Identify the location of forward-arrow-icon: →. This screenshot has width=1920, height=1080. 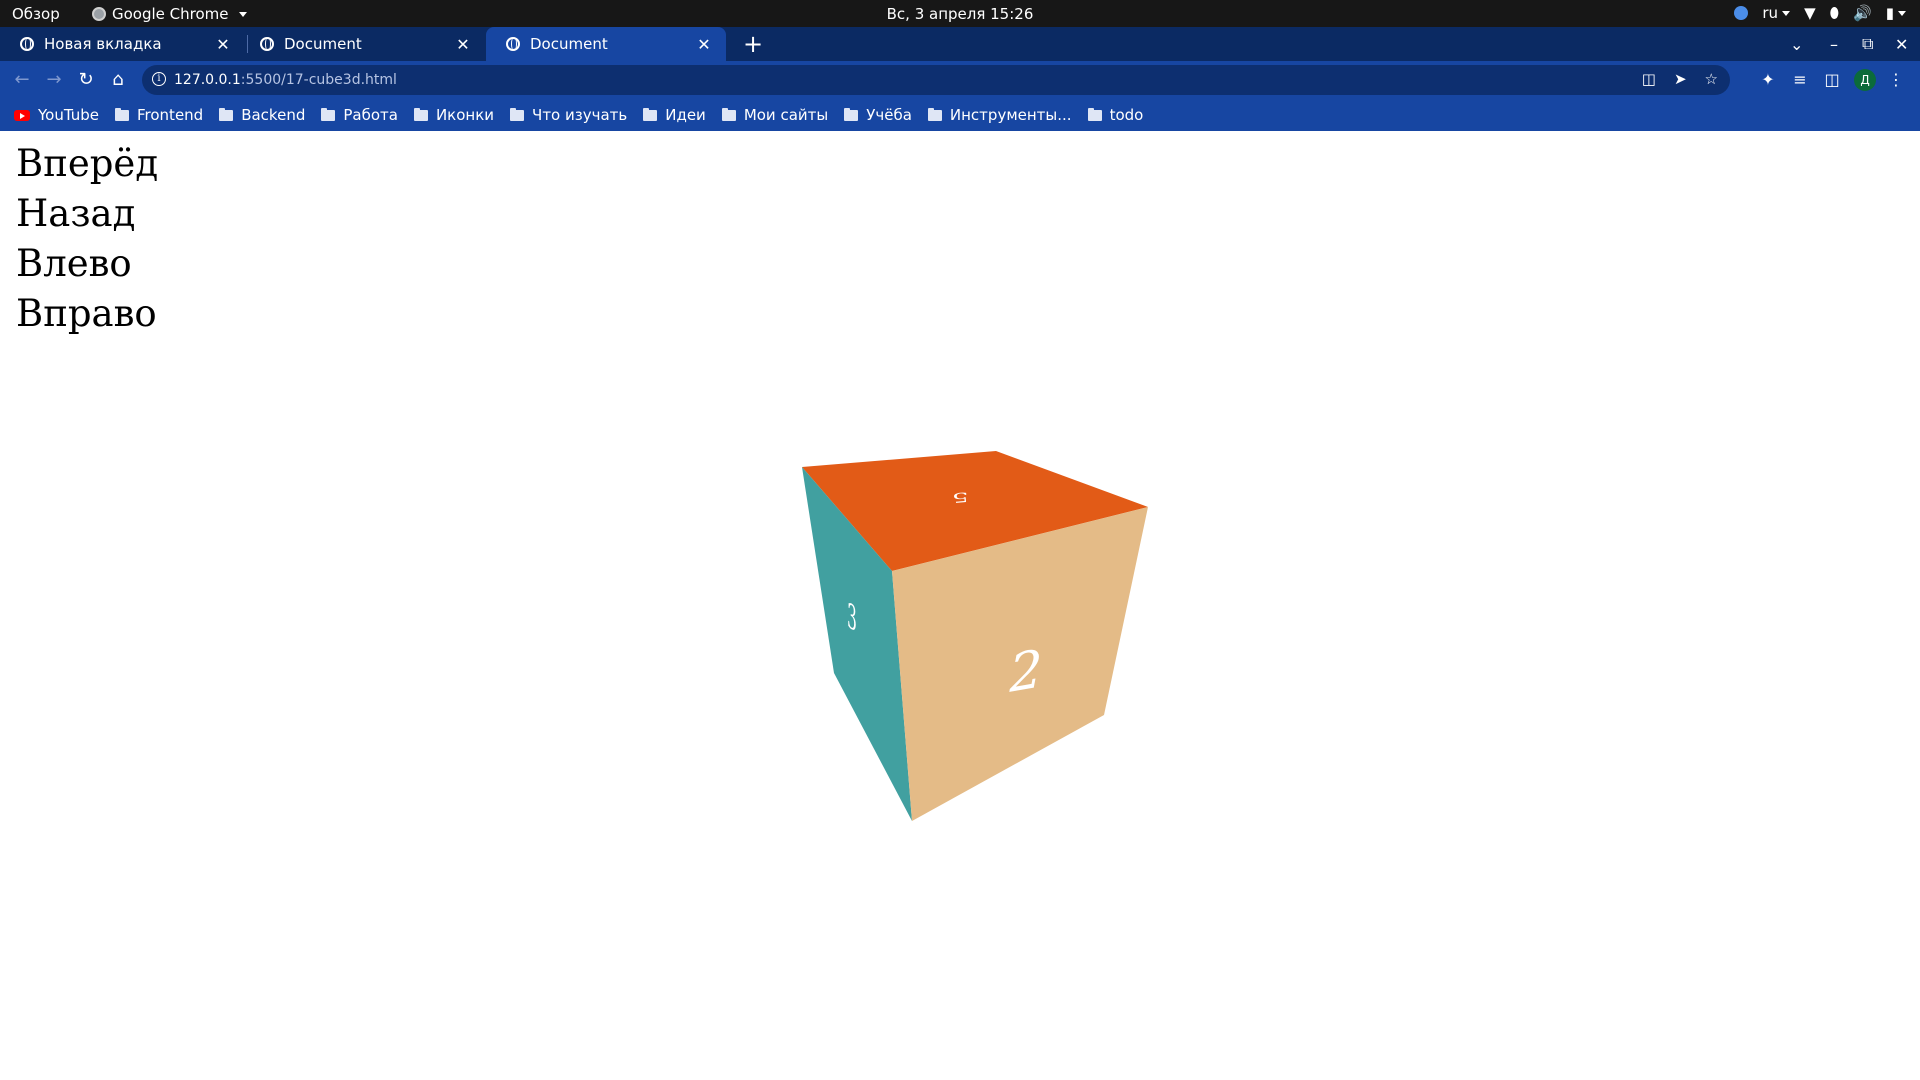
(54, 80).